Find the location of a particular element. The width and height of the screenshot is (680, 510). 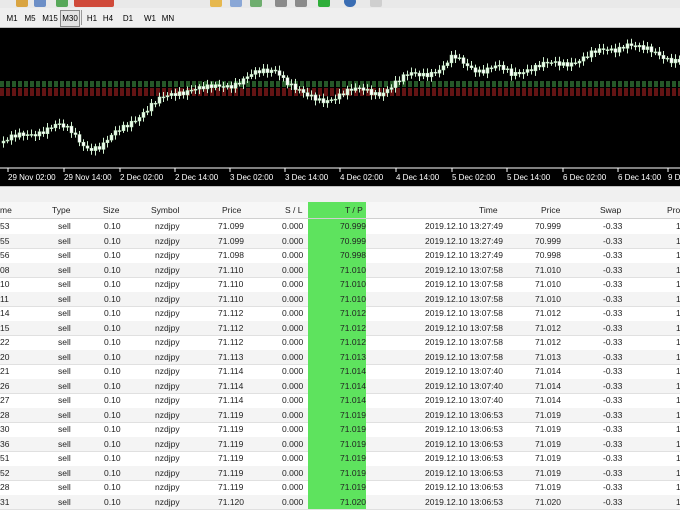

col-ticket: me is located at coordinates (6, 210).